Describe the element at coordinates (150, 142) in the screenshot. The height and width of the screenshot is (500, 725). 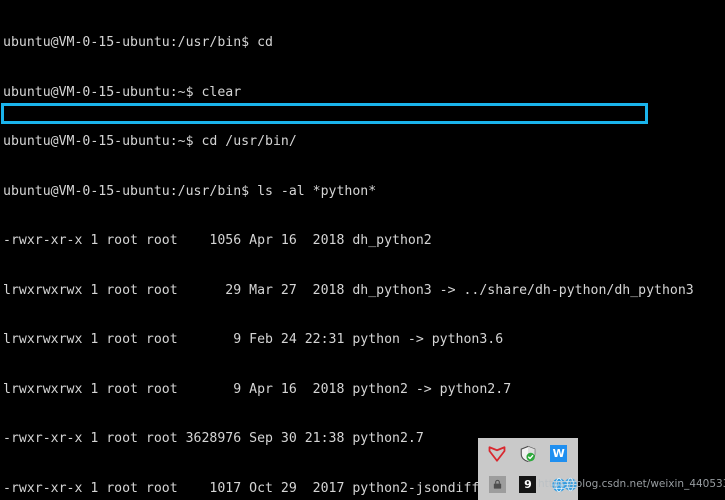
I see `terminal-line: ubuntu@VM-0-15-ubuntu:~$ cd /usr/bin/` at that location.